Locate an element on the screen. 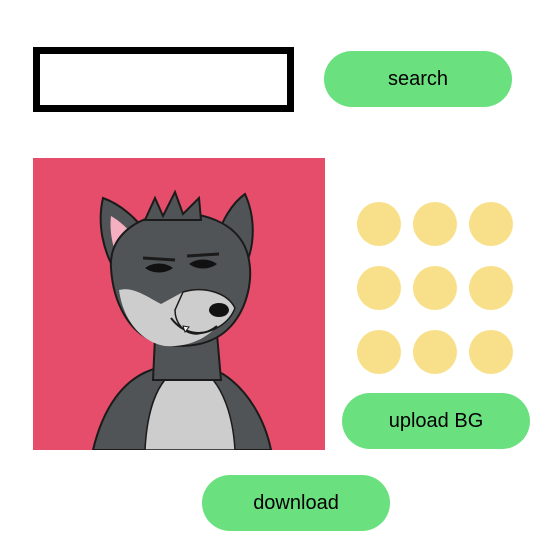  search-button: search is located at coordinates (418, 79).